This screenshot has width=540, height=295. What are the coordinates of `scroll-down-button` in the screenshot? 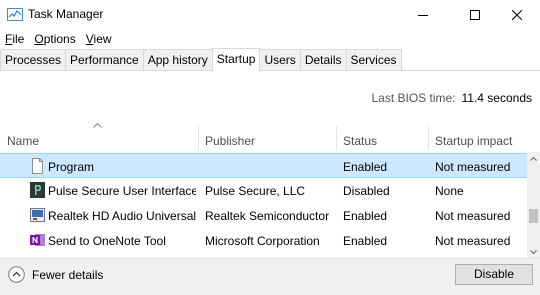 It's located at (533, 251).